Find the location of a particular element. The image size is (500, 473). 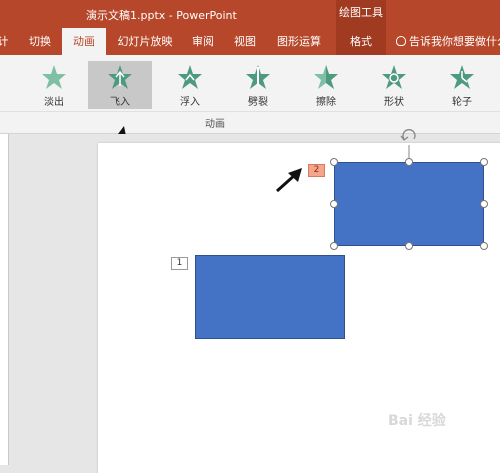

animation-order-tag-selected: 2 is located at coordinates (316, 170).